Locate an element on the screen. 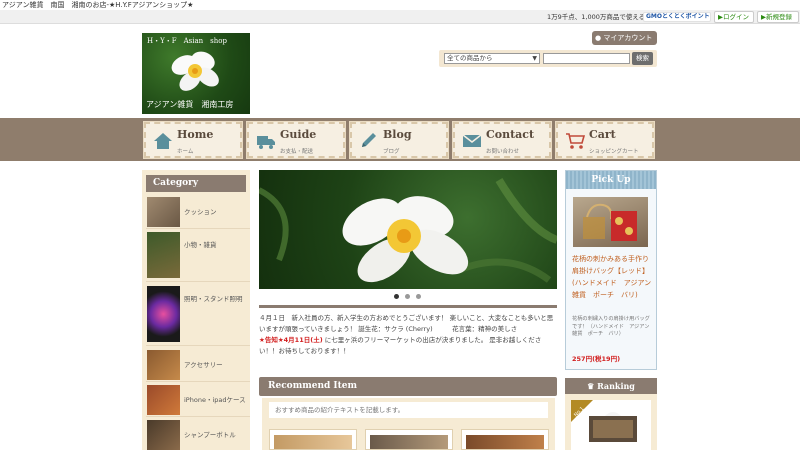  ranking-heading: ♛ Ranking is located at coordinates (611, 386).